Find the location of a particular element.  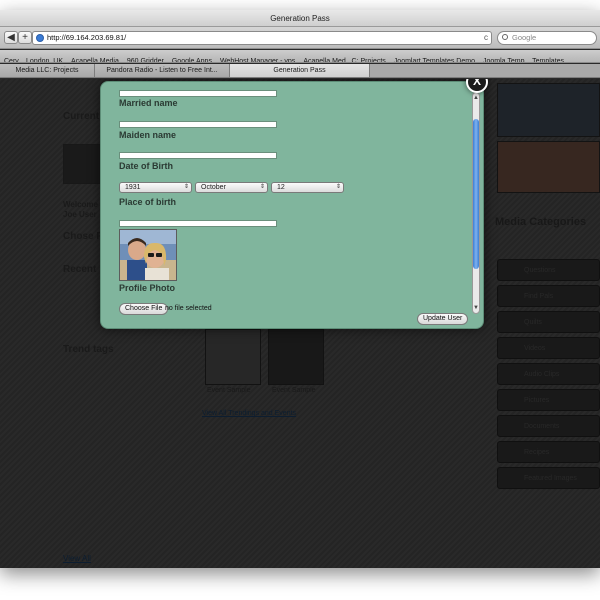

date-of-birth-label: Date of Birth is located at coordinates (146, 166).